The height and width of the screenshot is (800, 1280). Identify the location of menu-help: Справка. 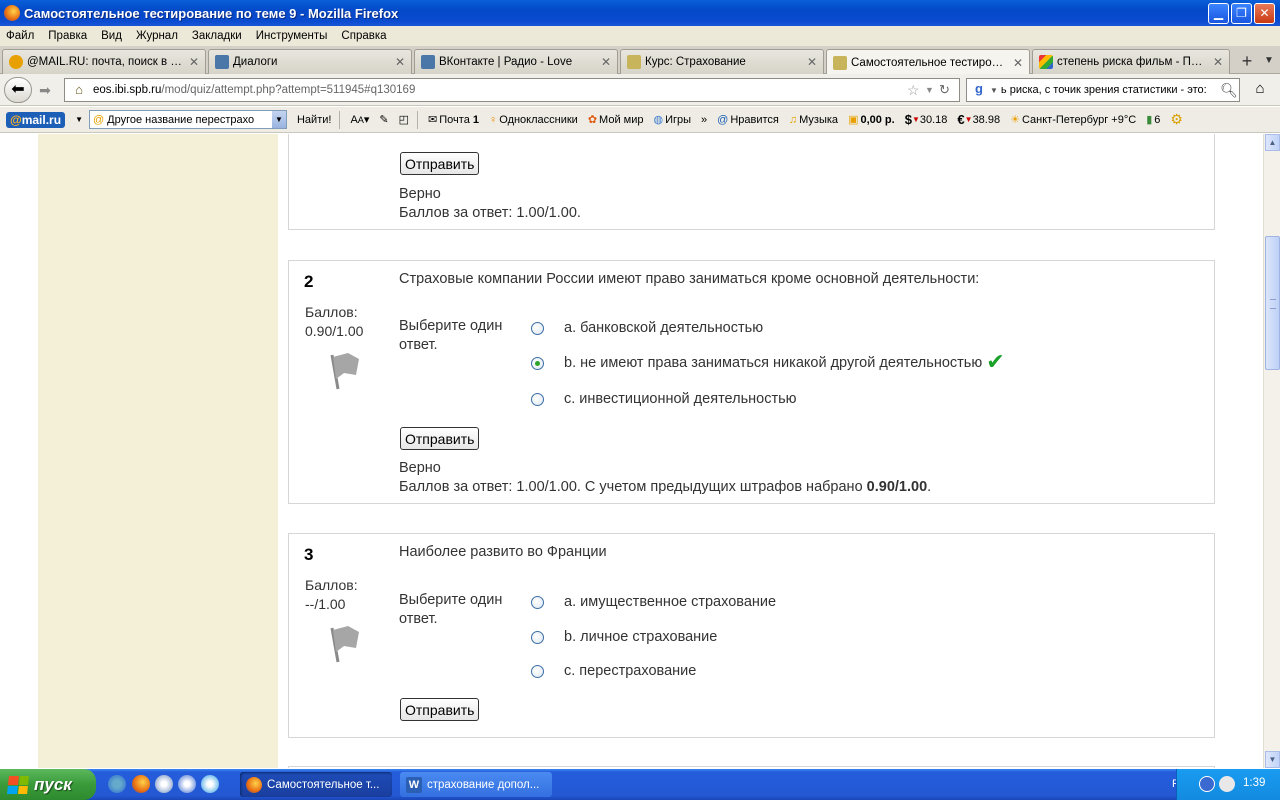
(363, 36).